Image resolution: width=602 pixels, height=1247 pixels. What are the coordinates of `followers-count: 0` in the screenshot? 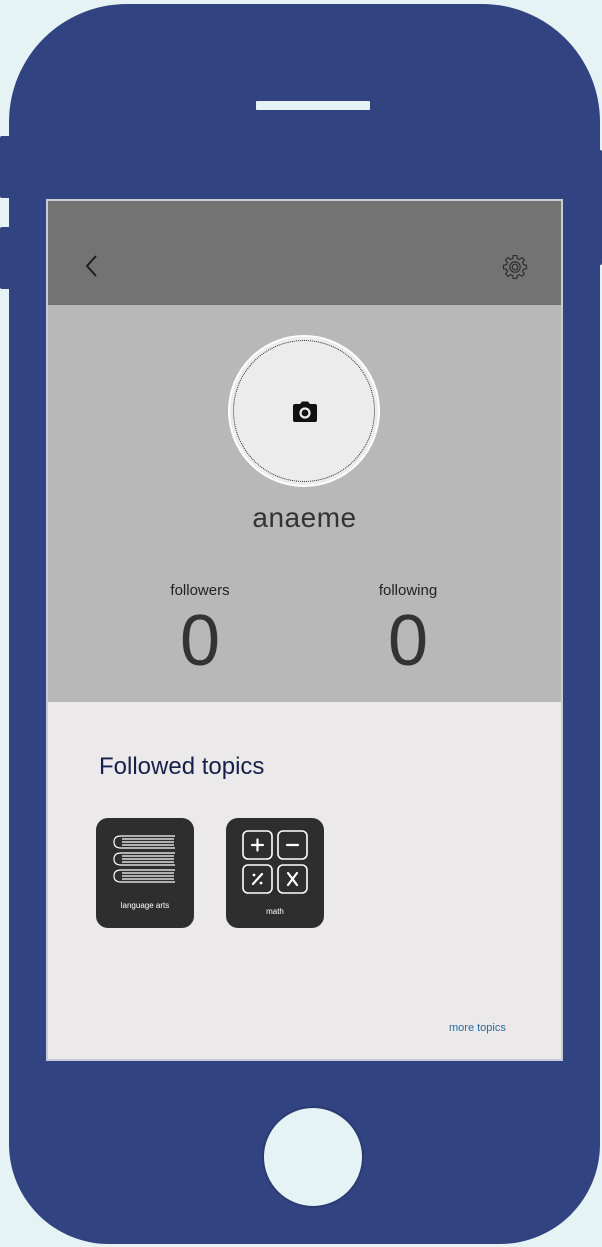 It's located at (200, 641).